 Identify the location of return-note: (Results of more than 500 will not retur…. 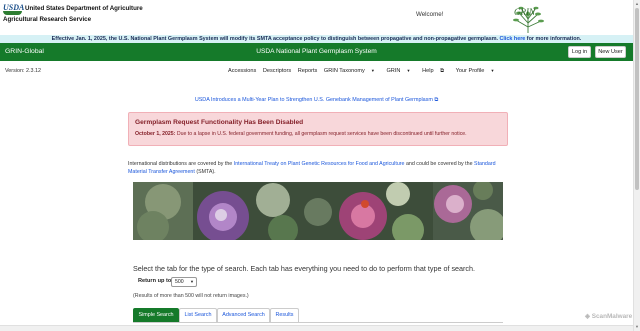
(191, 296).